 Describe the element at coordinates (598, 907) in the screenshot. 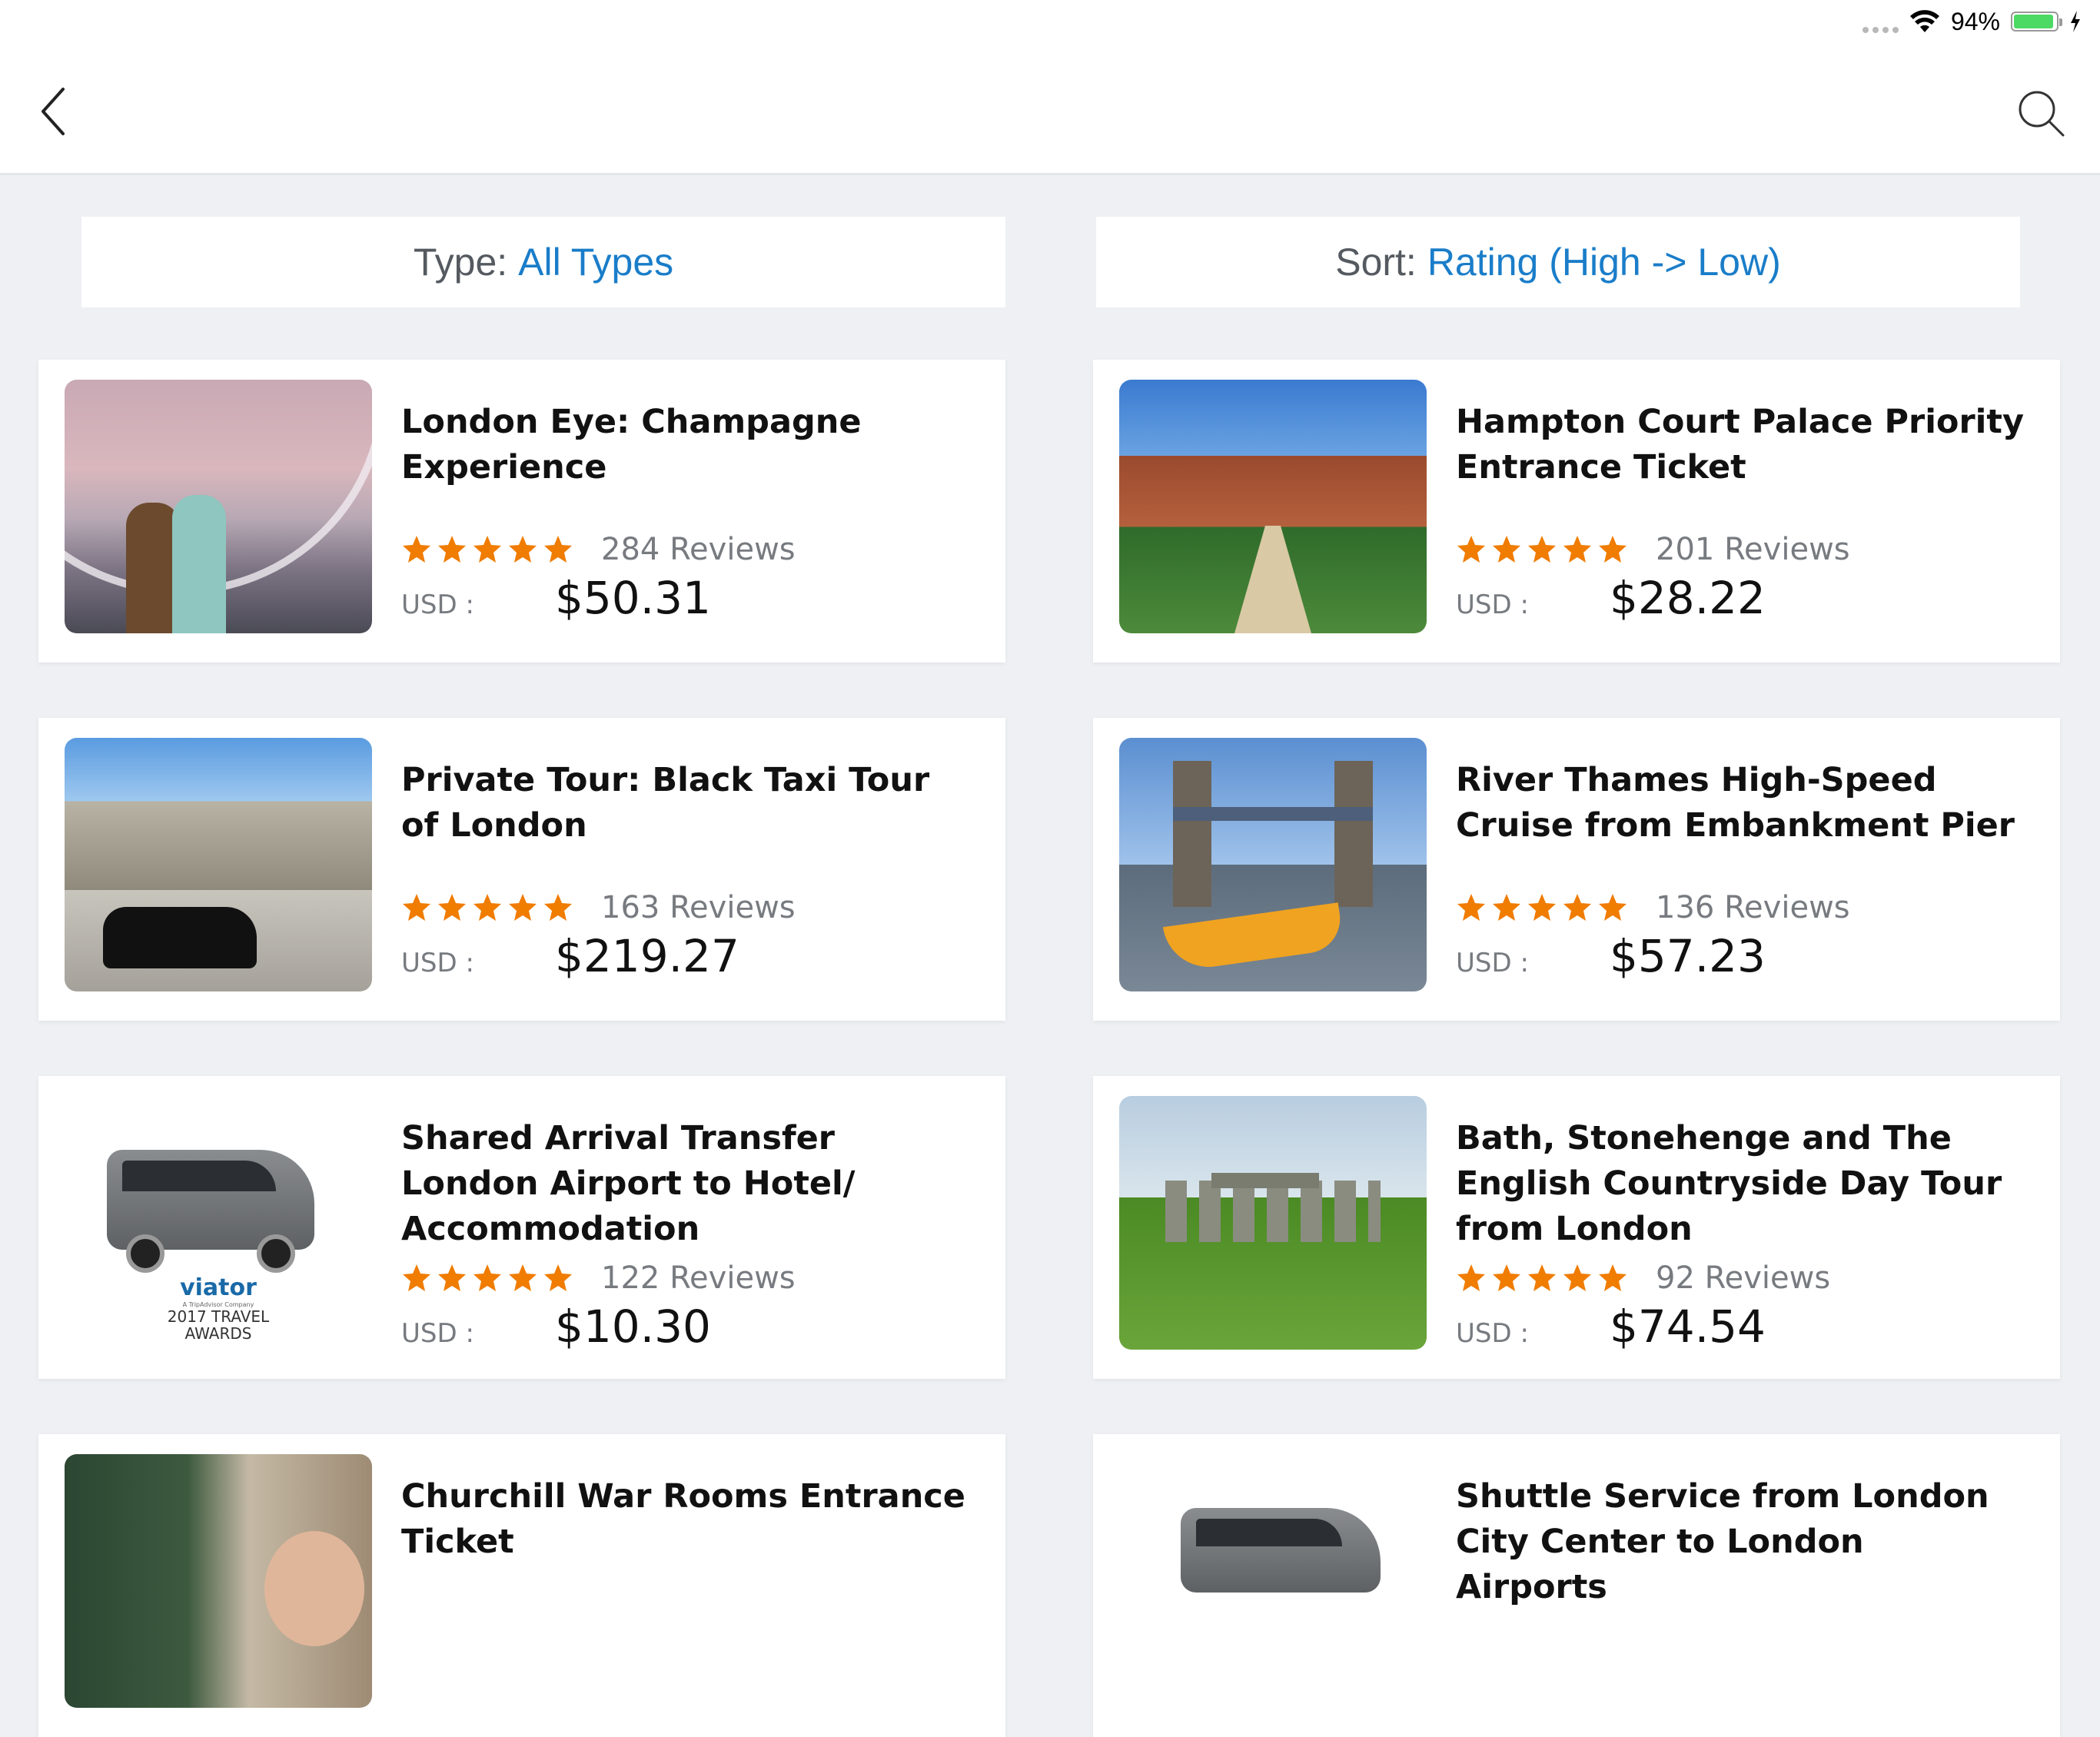

I see `rating-row: 163 Reviews` at that location.